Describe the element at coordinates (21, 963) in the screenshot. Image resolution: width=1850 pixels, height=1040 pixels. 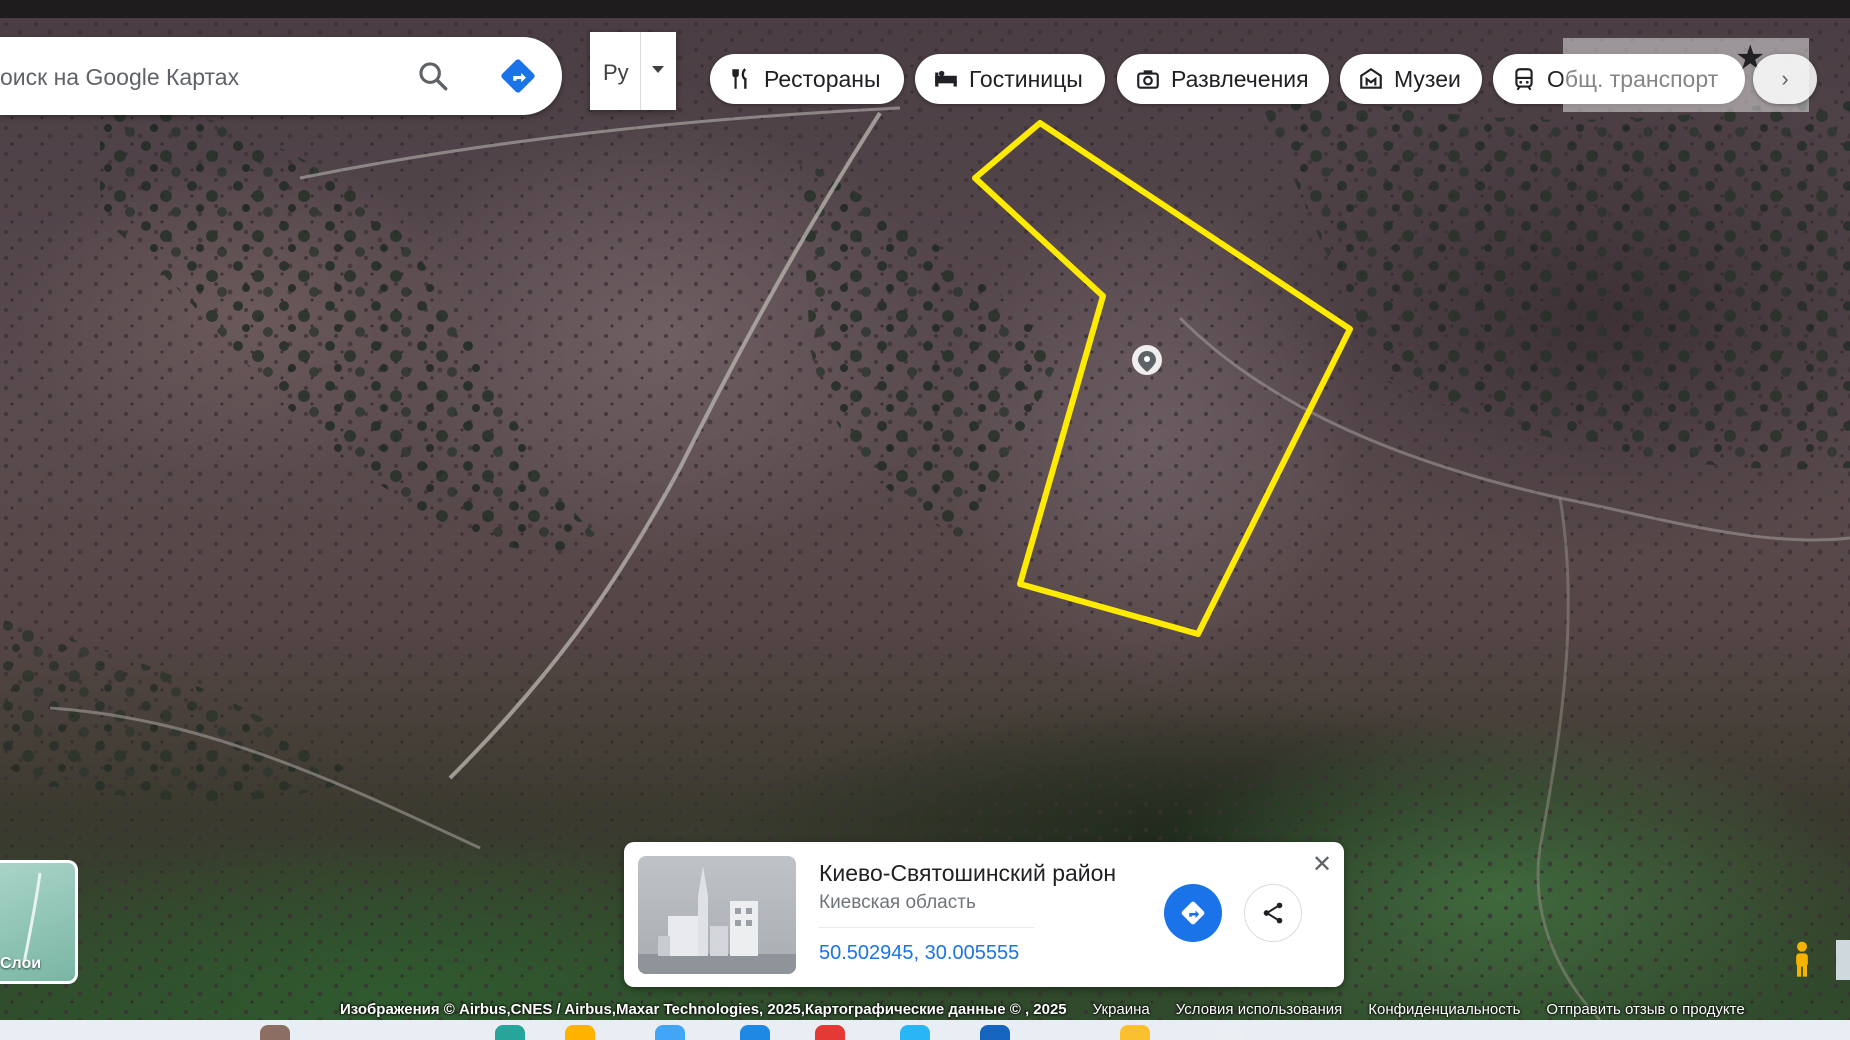
I see `layers-label: Слои` at that location.